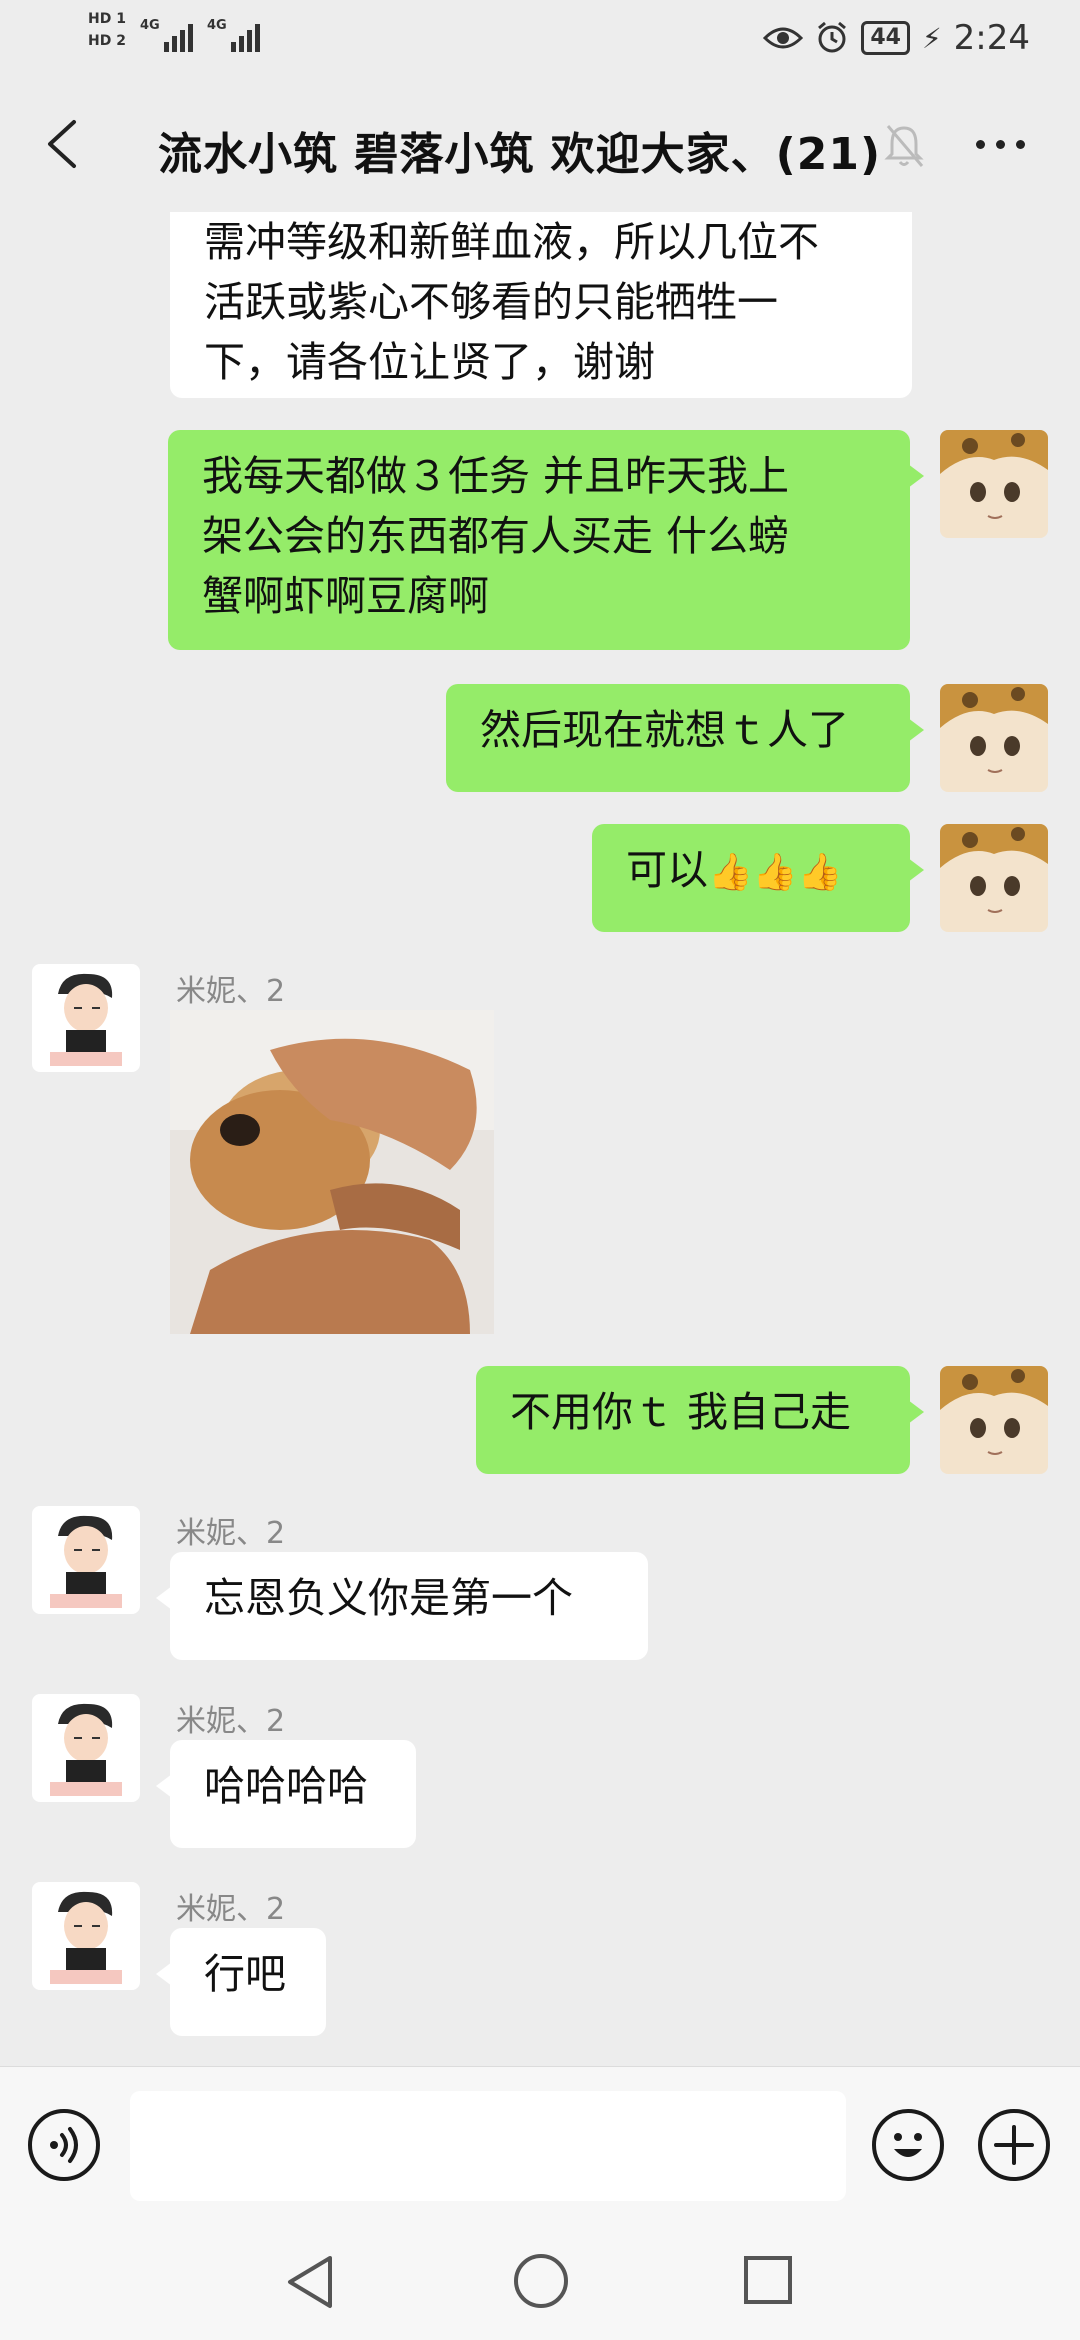 Image resolution: width=1080 pixels, height=2340 pixels. I want to click on message-bubble: 行吧, so click(241, 1982).